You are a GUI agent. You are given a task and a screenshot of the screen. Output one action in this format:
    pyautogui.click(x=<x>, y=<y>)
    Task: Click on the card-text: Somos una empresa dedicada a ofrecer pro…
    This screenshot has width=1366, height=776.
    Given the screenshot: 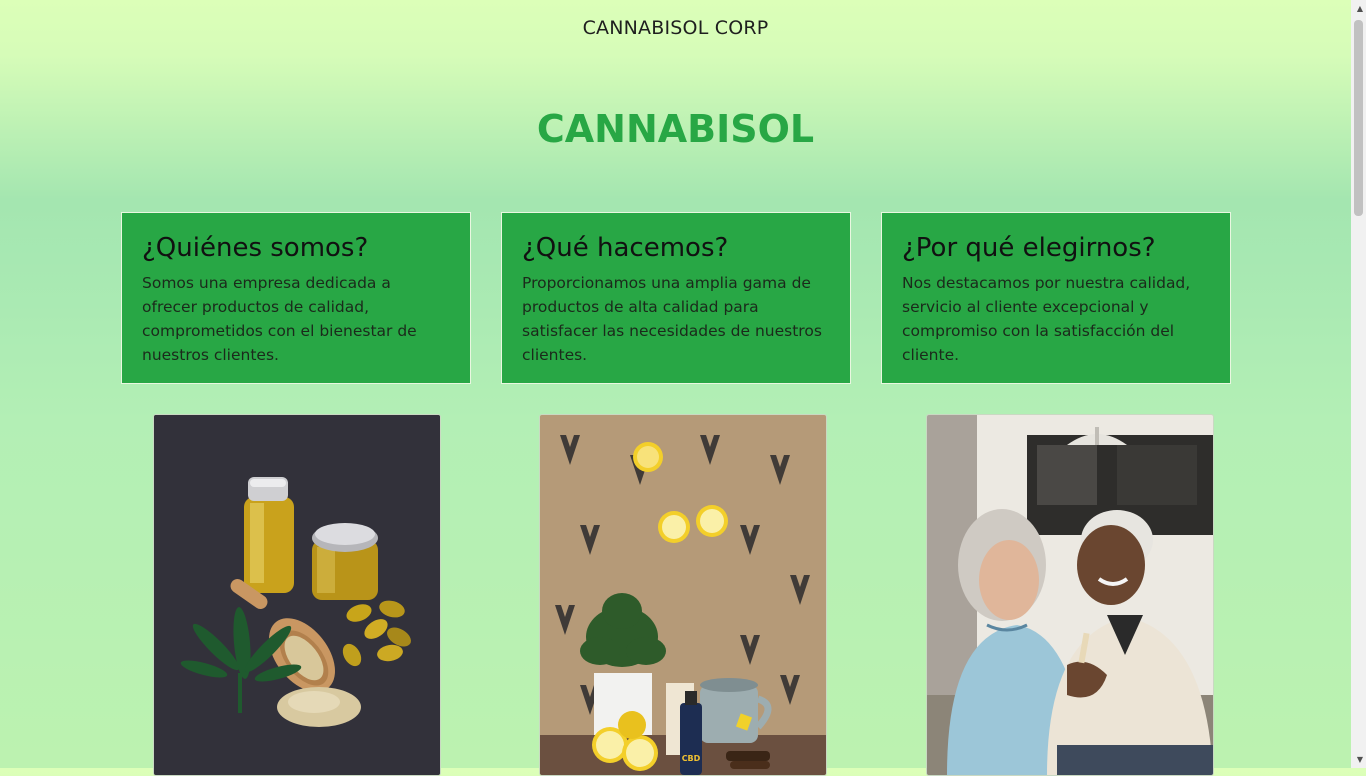 What is the action you would take?
    pyautogui.click(x=279, y=319)
    